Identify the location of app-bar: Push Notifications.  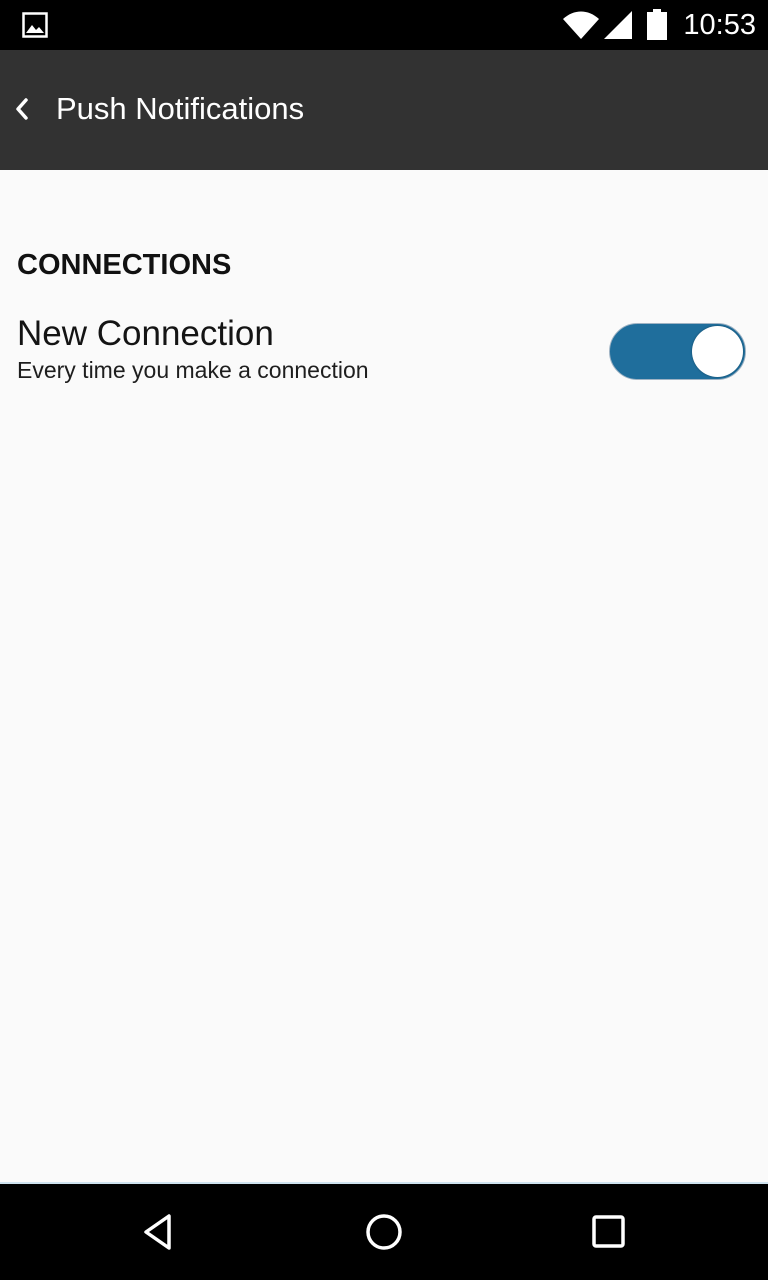
(384, 110).